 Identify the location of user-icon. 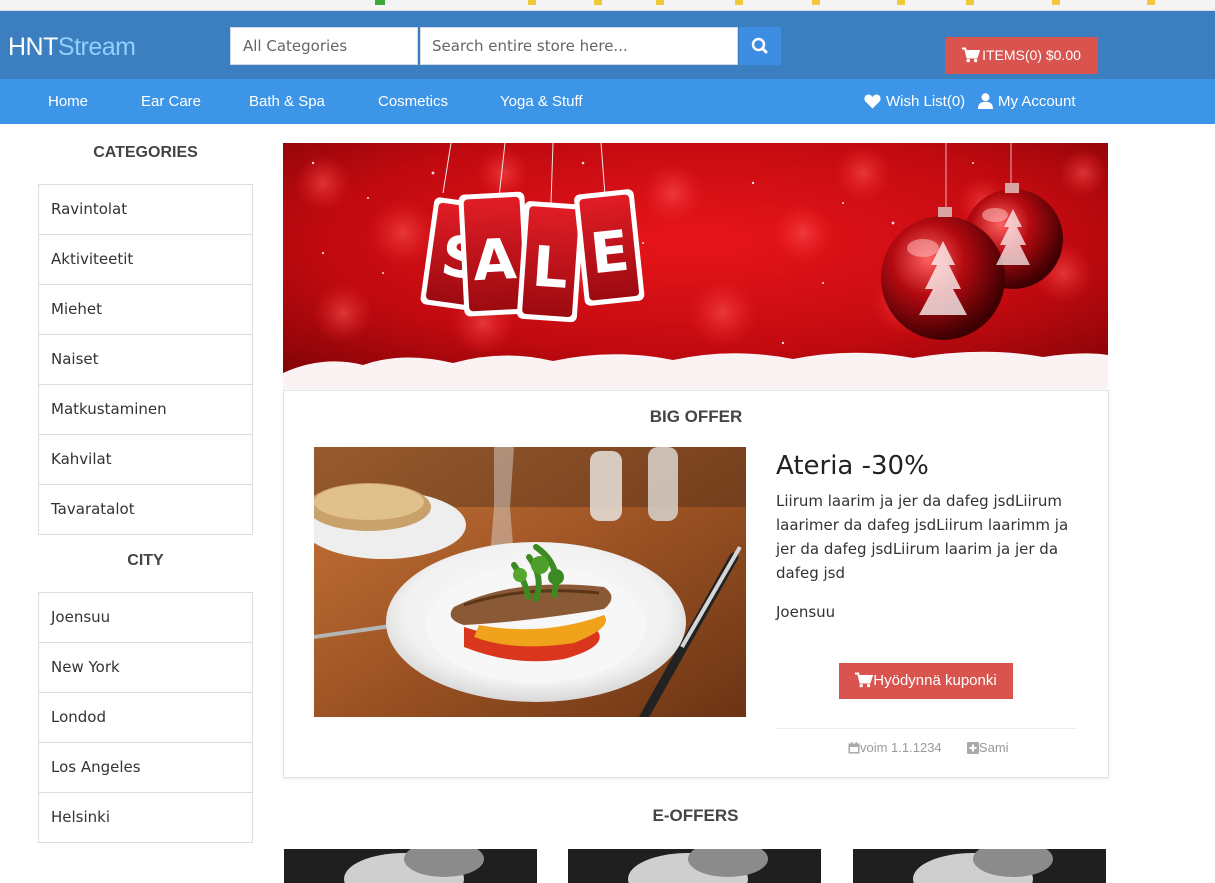
(985, 101).